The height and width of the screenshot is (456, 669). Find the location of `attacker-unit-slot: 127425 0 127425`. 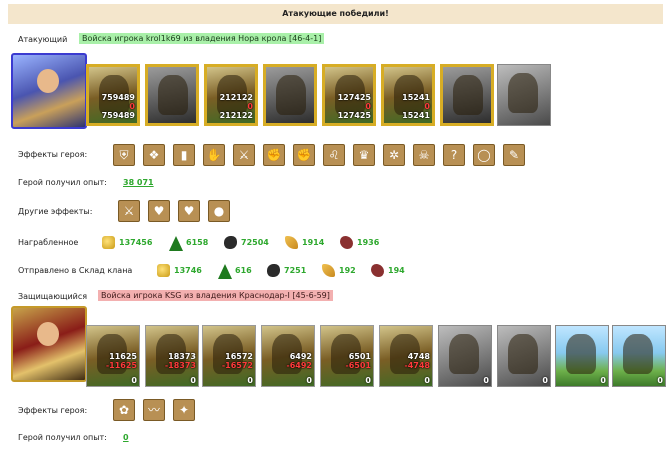

attacker-unit-slot: 127425 0 127425 is located at coordinates (349, 95).